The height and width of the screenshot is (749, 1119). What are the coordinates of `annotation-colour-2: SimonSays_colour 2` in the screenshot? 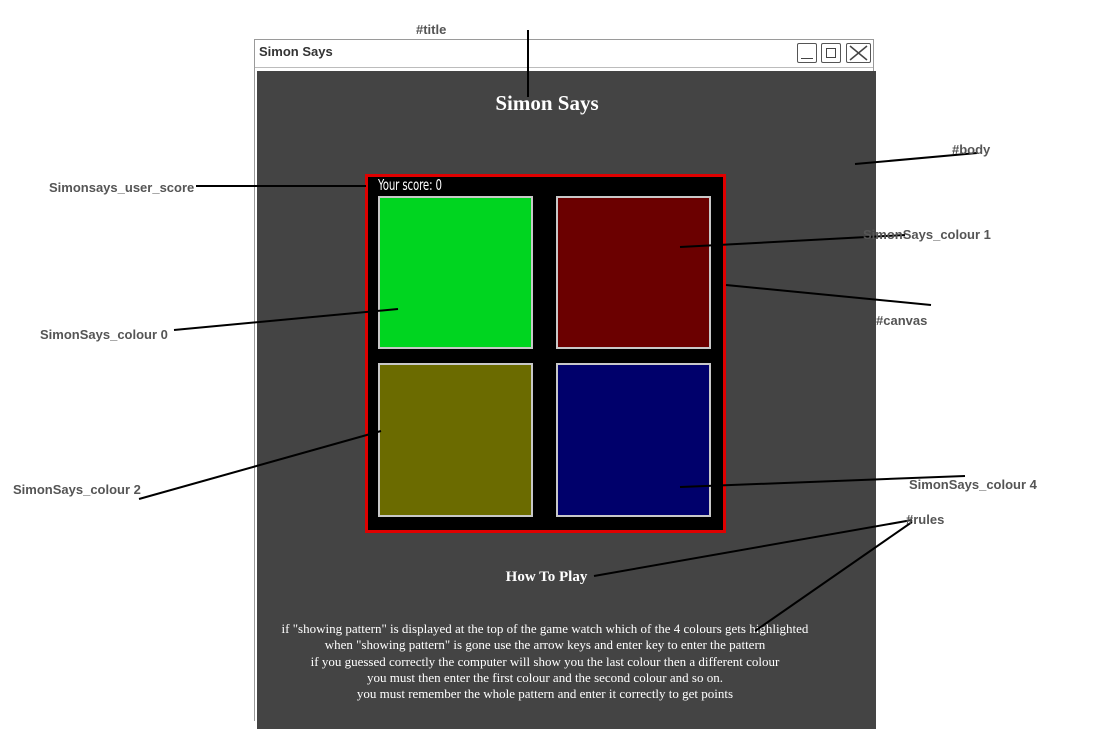 It's located at (77, 489).